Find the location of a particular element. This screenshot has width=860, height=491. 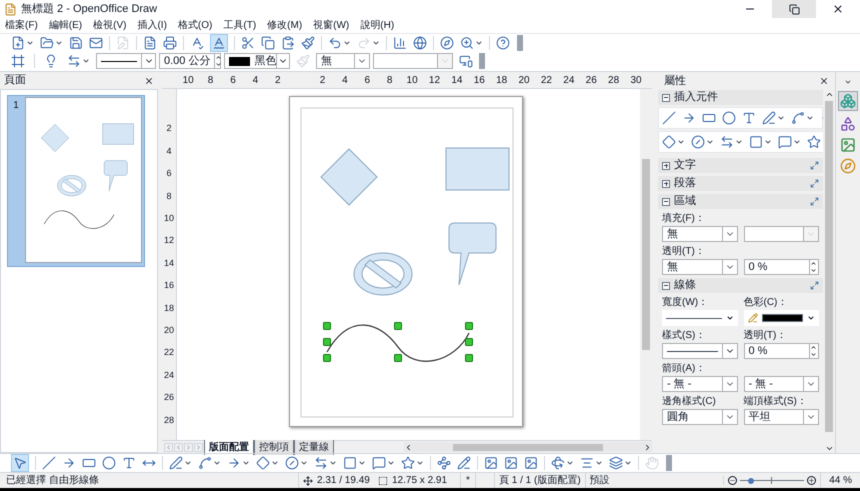

zoom-slider is located at coordinates (772, 480).